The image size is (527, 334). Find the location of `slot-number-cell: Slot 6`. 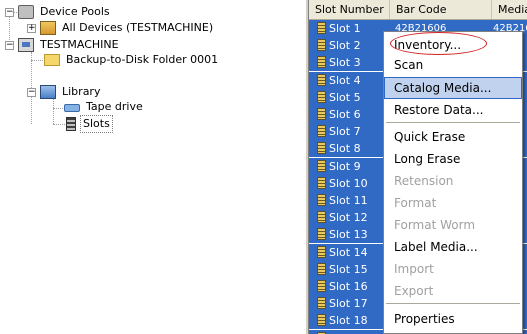

slot-number-cell: Slot 6 is located at coordinates (345, 114).